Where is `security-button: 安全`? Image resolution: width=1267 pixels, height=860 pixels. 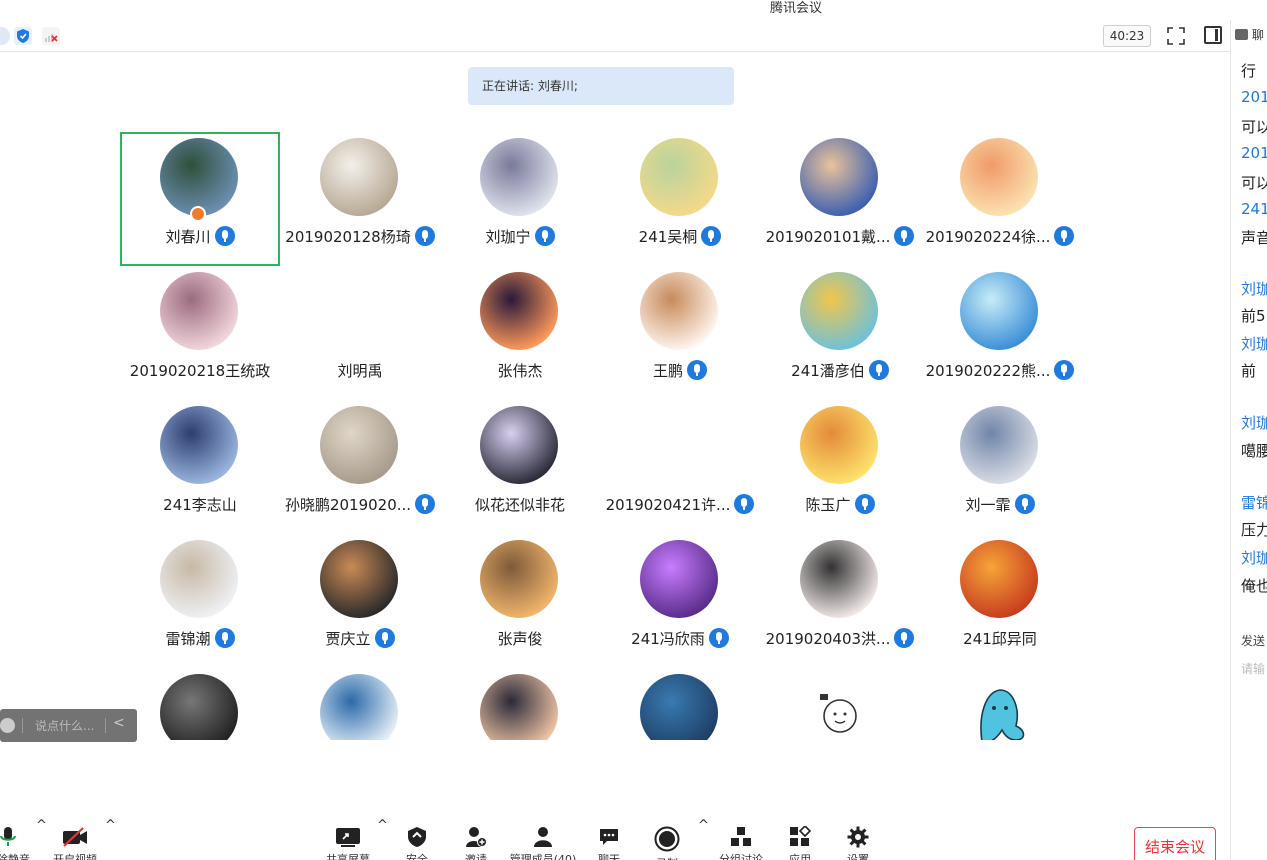
security-button: 安全 is located at coordinates (417, 843).